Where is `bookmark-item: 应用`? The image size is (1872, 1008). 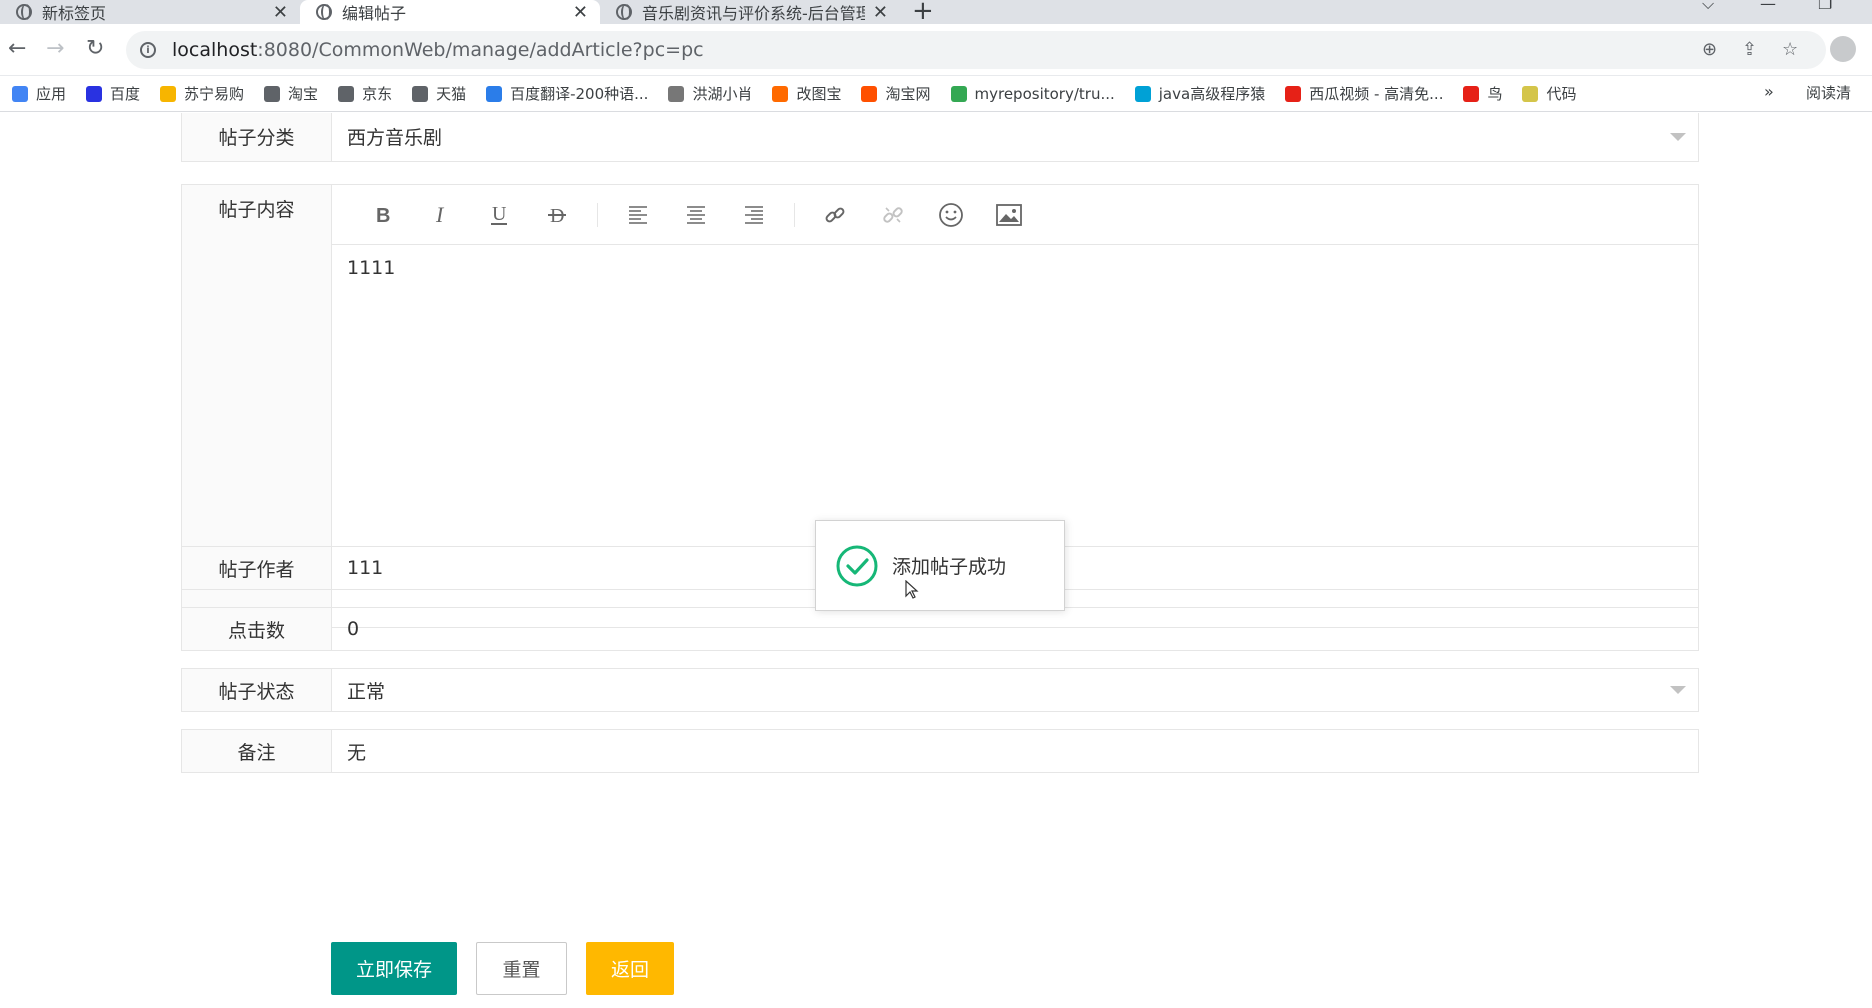
bookmark-item: 应用 is located at coordinates (39, 93).